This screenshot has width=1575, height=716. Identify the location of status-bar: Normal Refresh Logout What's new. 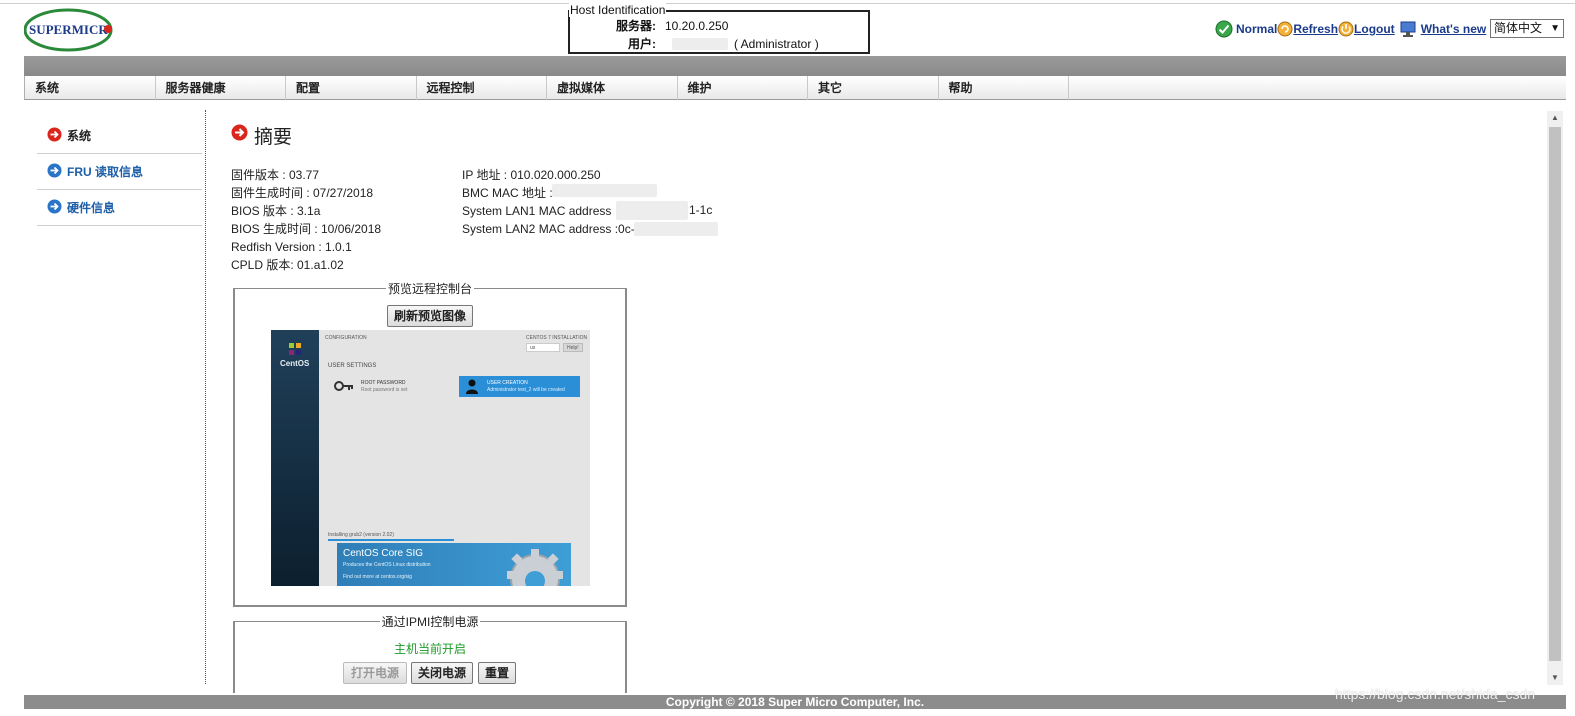
(1350, 29).